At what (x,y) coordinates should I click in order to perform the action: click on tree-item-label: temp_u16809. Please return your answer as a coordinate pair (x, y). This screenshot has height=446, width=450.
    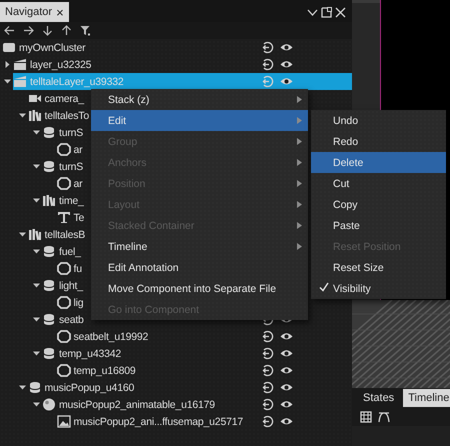
    Looking at the image, I should click on (105, 370).